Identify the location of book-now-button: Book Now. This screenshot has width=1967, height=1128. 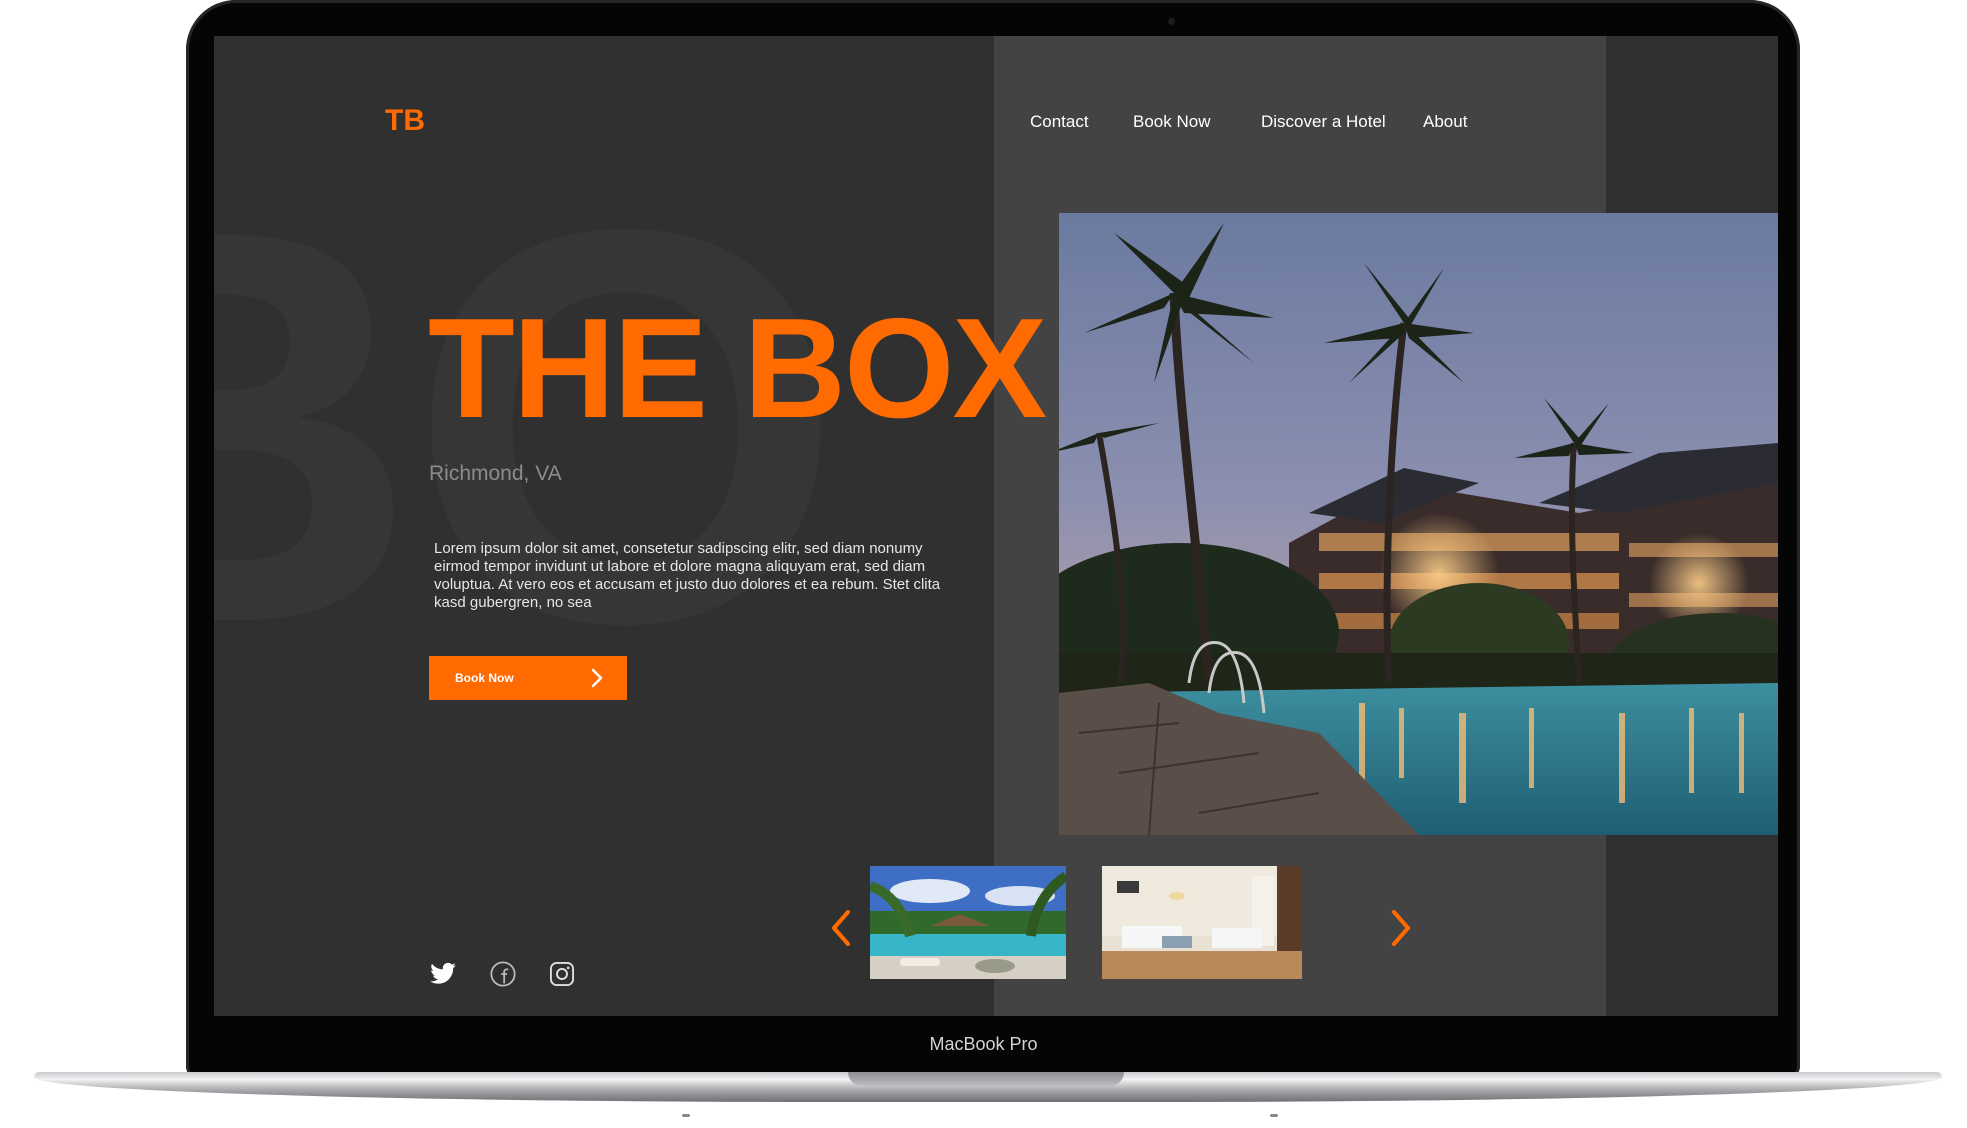
(528, 678).